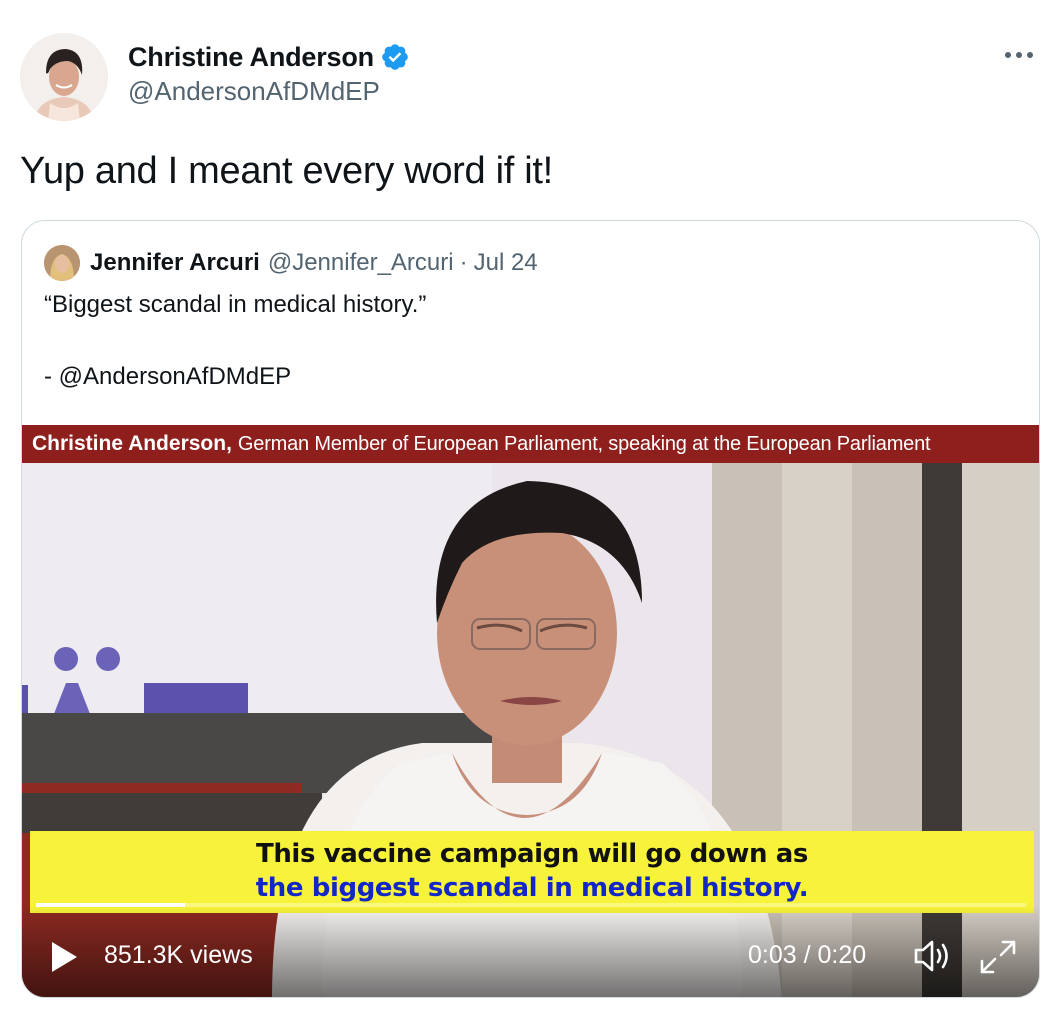  I want to click on quoted-tweet-text-line2: - @AndersonAfDMdEP, so click(168, 376).